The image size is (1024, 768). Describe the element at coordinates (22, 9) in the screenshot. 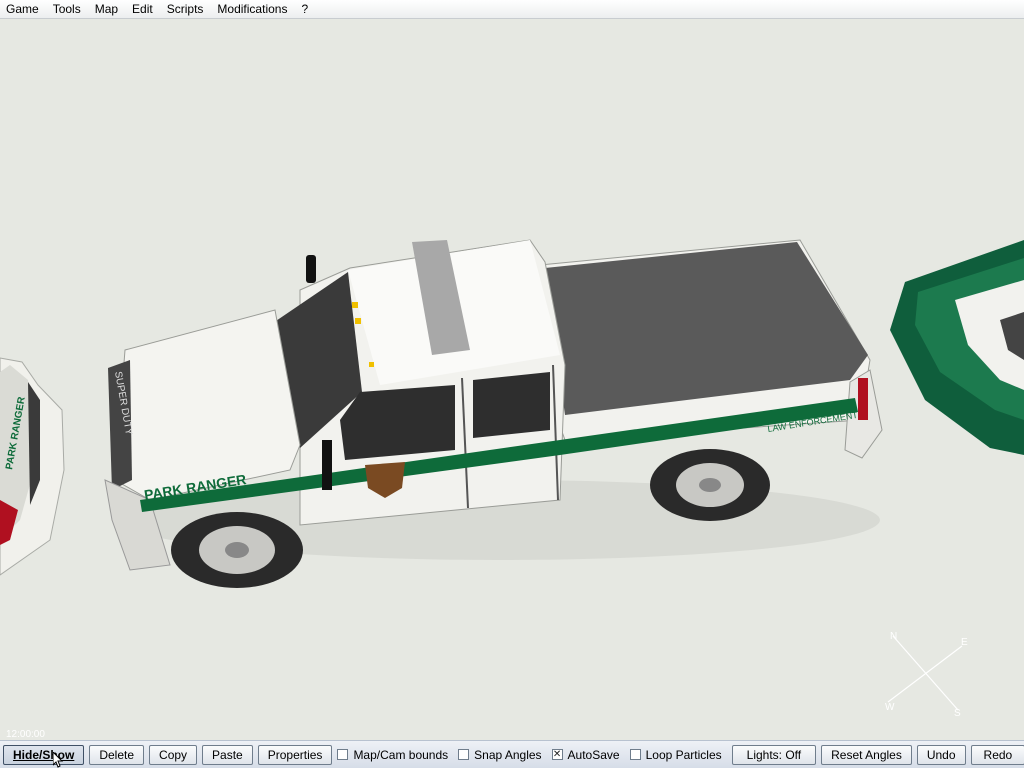

I see `menu-game: Game` at that location.